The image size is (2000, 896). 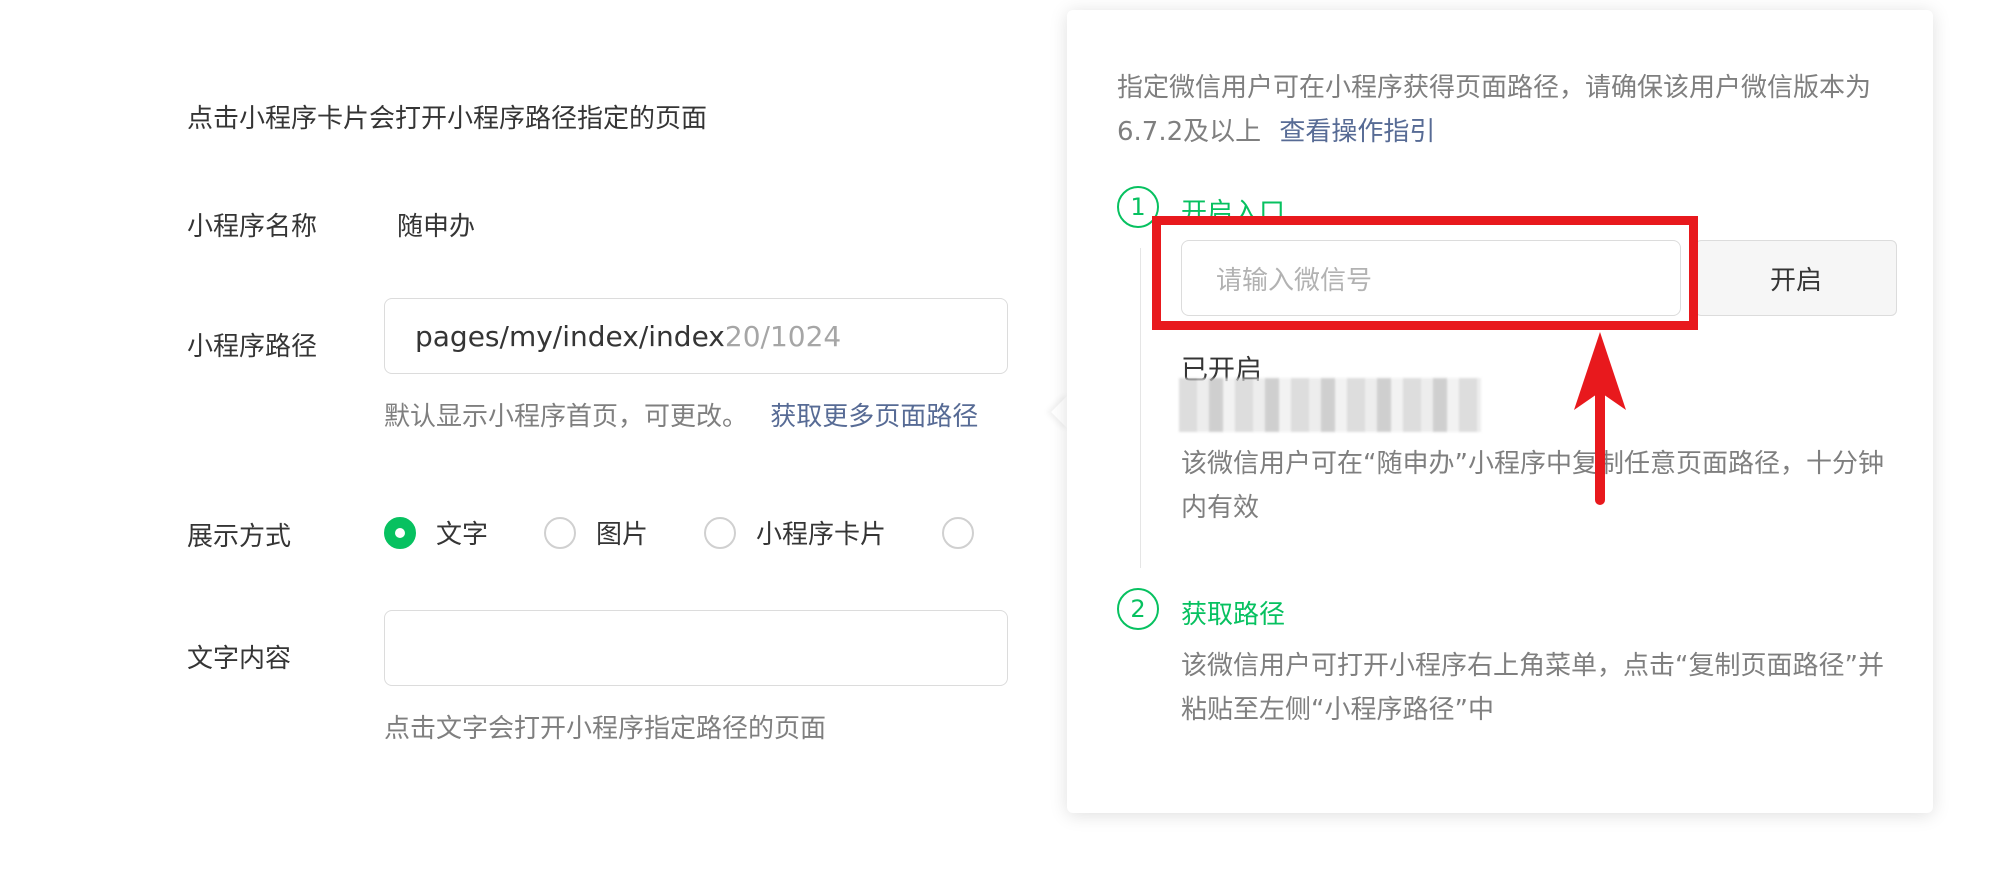 I want to click on path-input: pages/my/index/index 20/1024, so click(x=696, y=336).